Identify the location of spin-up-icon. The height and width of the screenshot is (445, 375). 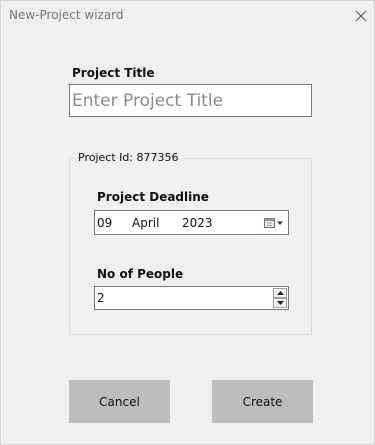
(280, 293).